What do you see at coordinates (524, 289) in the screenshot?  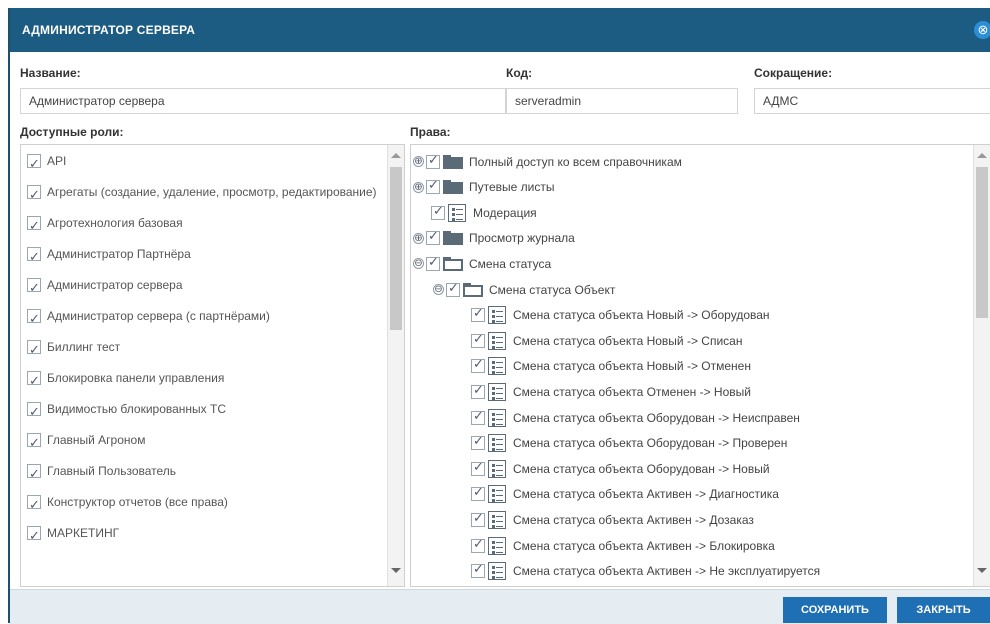 I see `rights-tree-item: ⊖ Смена статуса Объект` at bounding box center [524, 289].